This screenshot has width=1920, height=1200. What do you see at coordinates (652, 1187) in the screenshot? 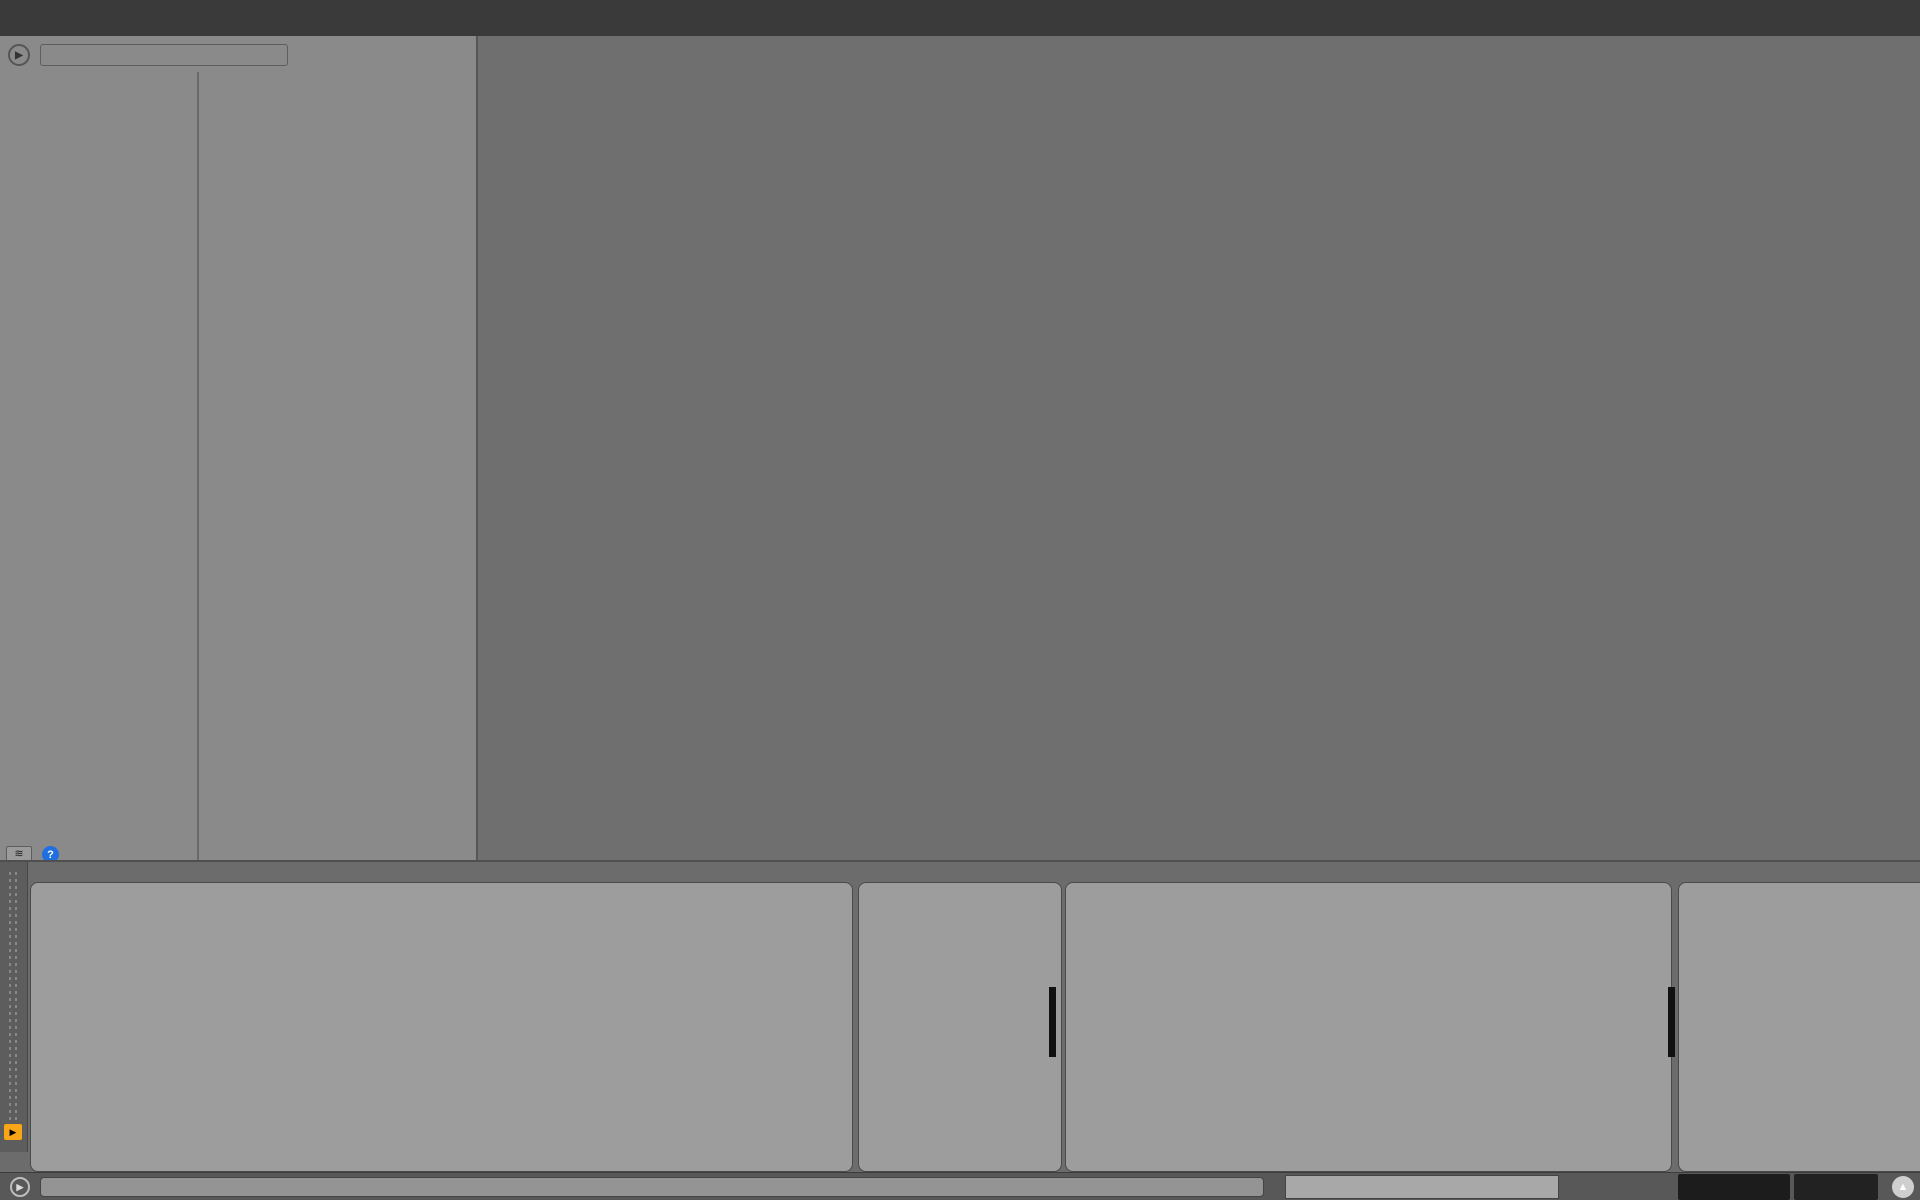
I see `status-message-field` at bounding box center [652, 1187].